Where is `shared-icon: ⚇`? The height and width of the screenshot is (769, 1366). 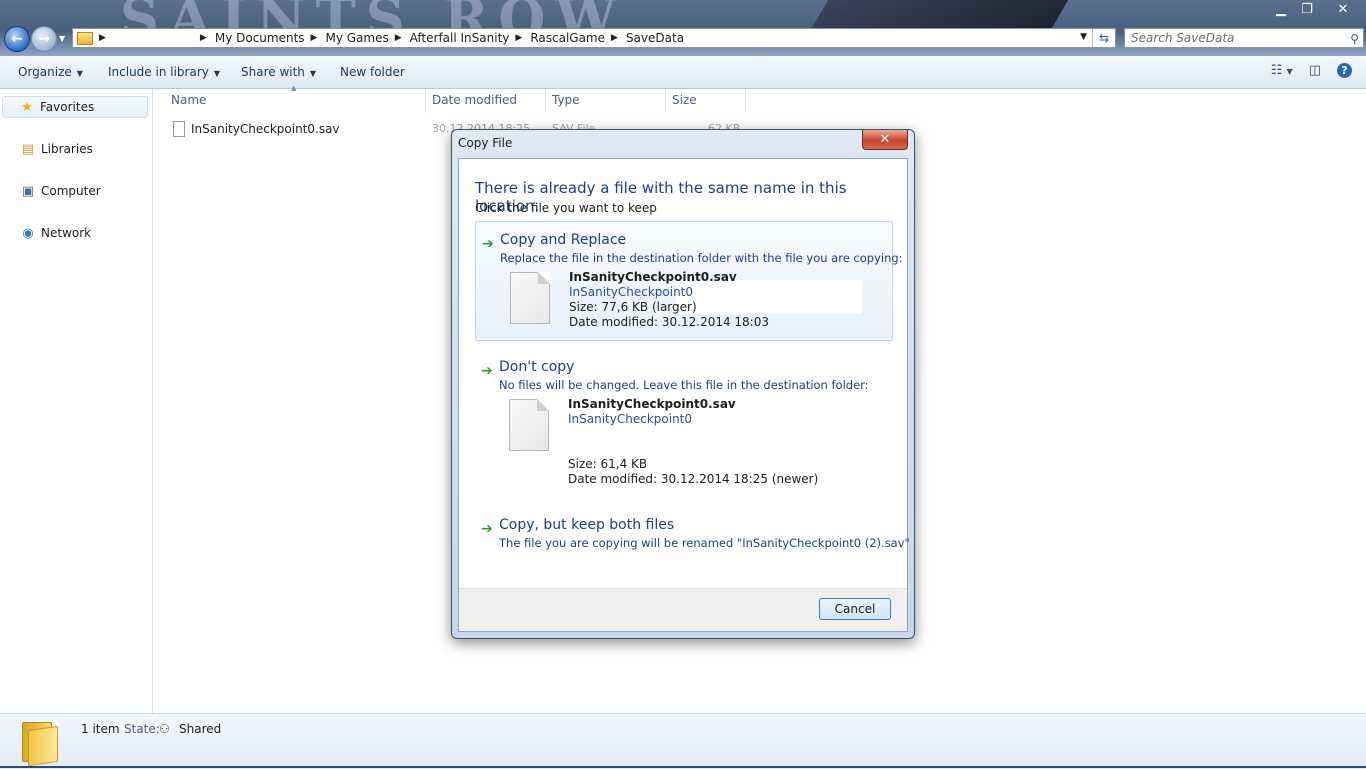 shared-icon: ⚇ is located at coordinates (164, 729).